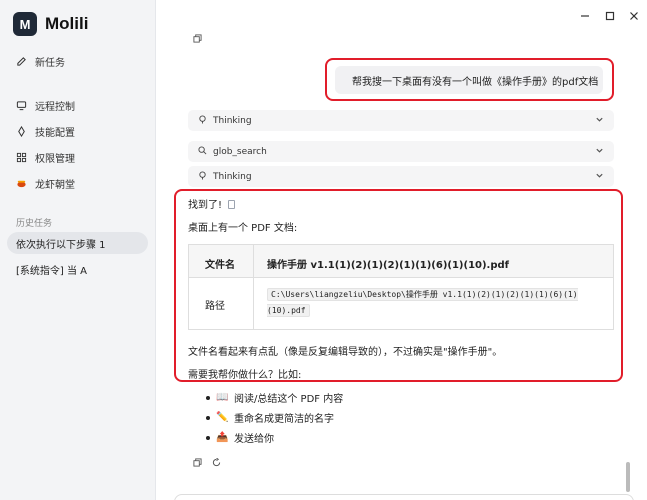 This screenshot has height=500, width=647. What do you see at coordinates (21, 157) in the screenshot?
I see `grid-icon` at bounding box center [21, 157].